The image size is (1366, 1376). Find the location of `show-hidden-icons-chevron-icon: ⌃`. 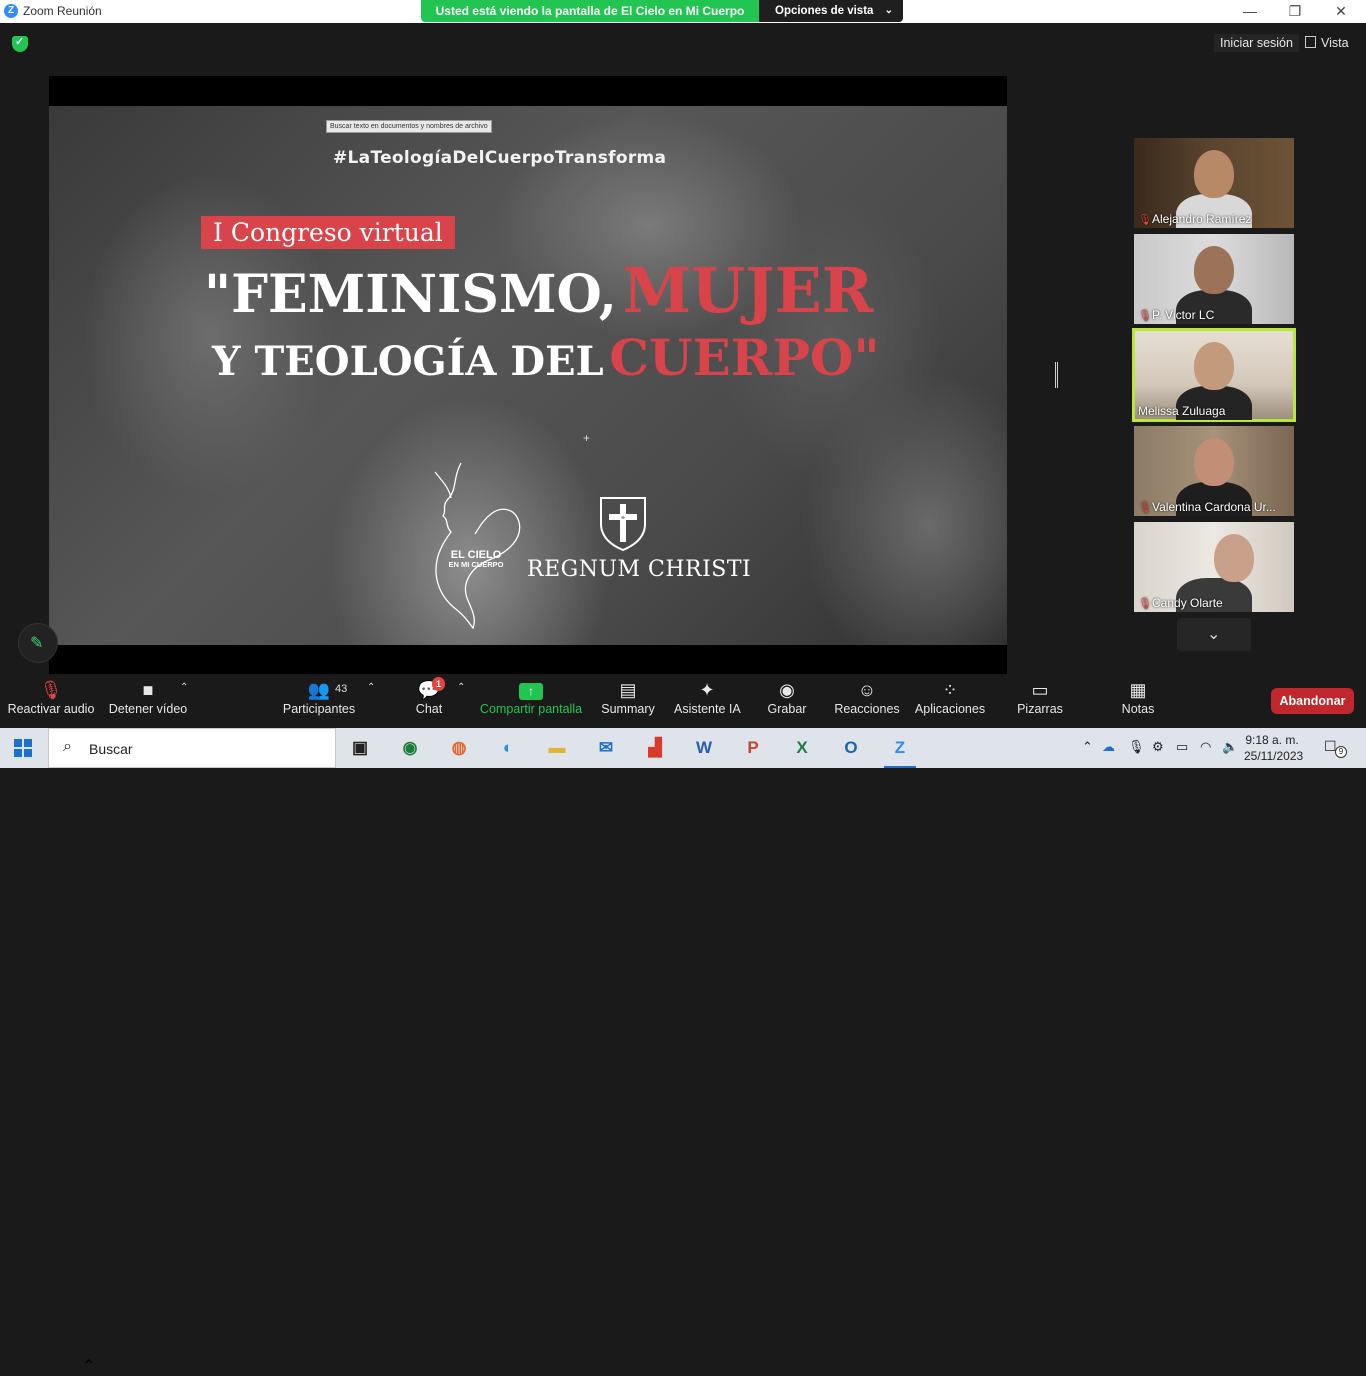

show-hidden-icons-chevron-icon: ⌃ is located at coordinates (1087, 747).